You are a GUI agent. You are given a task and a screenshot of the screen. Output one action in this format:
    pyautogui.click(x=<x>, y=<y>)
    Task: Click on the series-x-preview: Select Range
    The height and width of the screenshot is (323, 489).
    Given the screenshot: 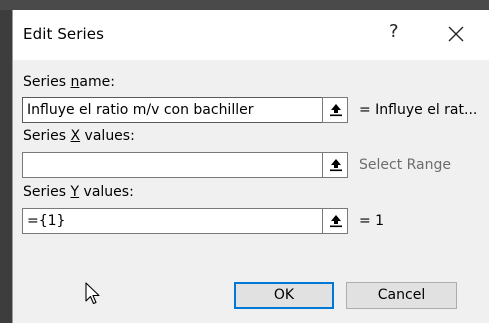 What is the action you would take?
    pyautogui.click(x=405, y=165)
    